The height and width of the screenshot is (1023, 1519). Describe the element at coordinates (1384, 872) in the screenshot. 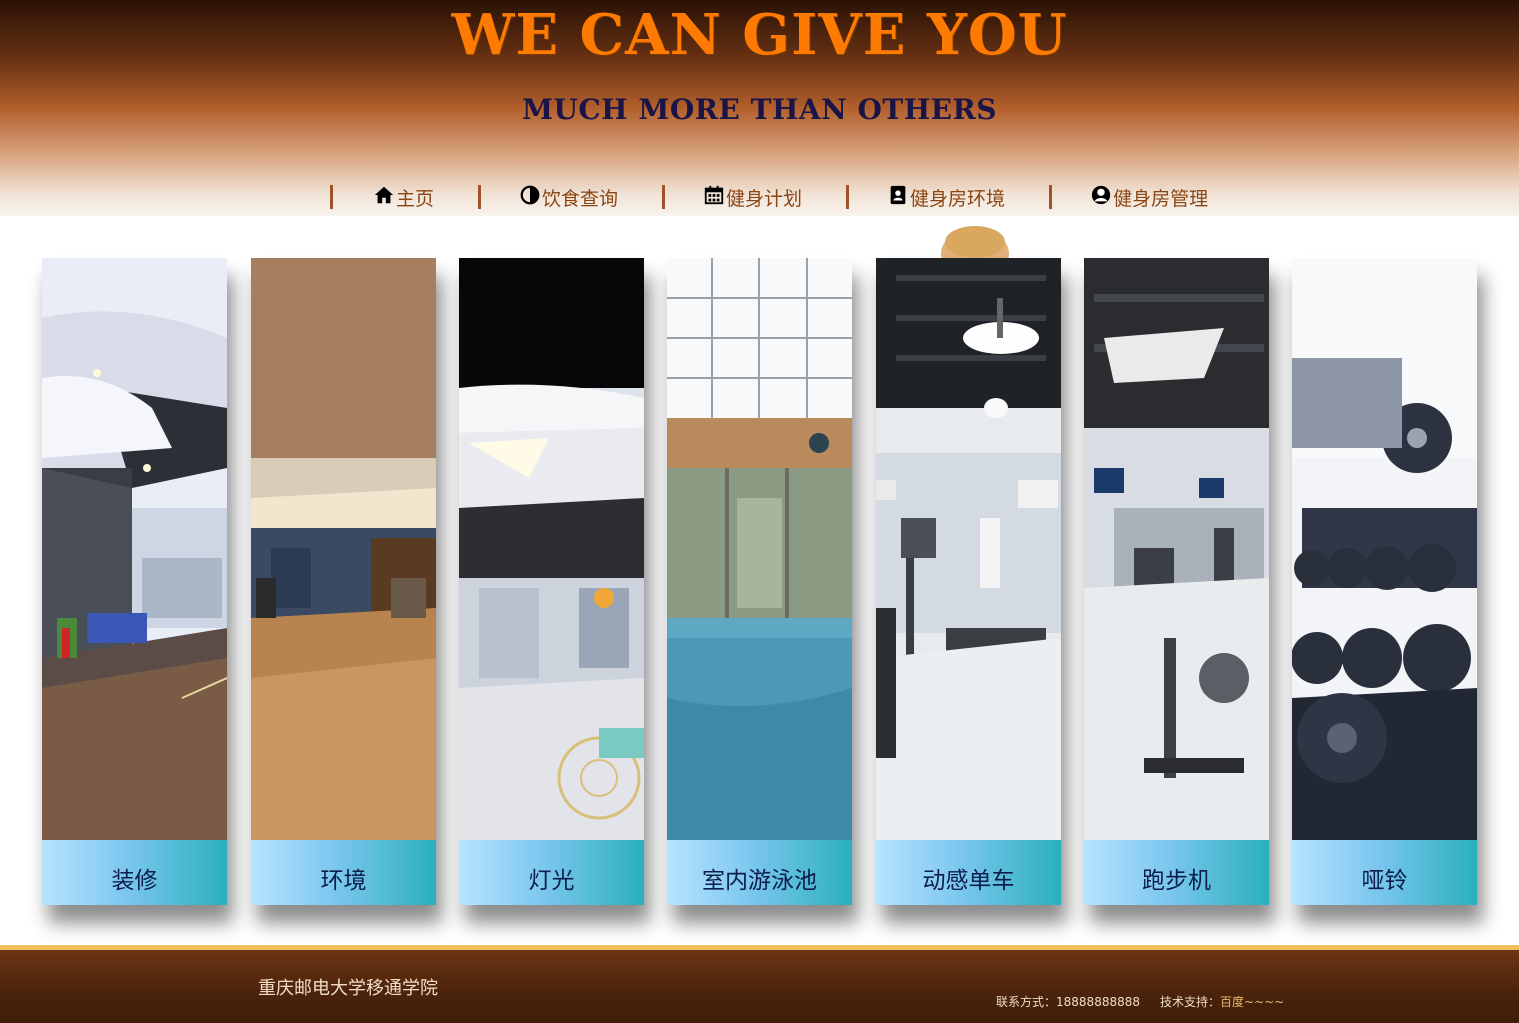

I see `gallery-card-label: 哑铃` at that location.